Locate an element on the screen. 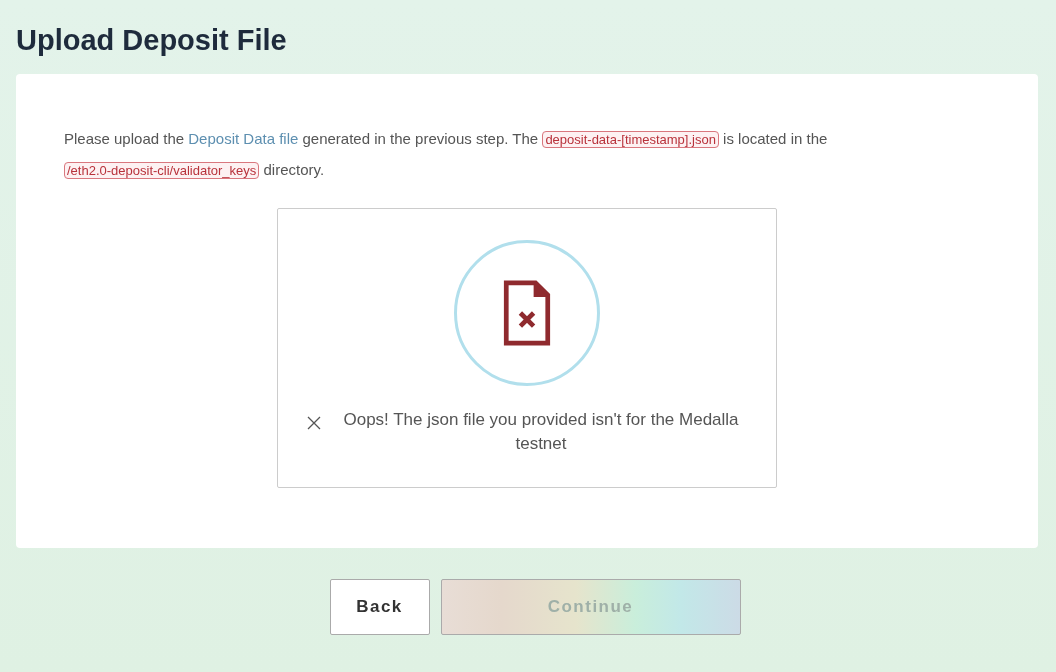 This screenshot has height=672, width=1056. code-snippet: deposit-data-[timestamp].json is located at coordinates (630, 139).